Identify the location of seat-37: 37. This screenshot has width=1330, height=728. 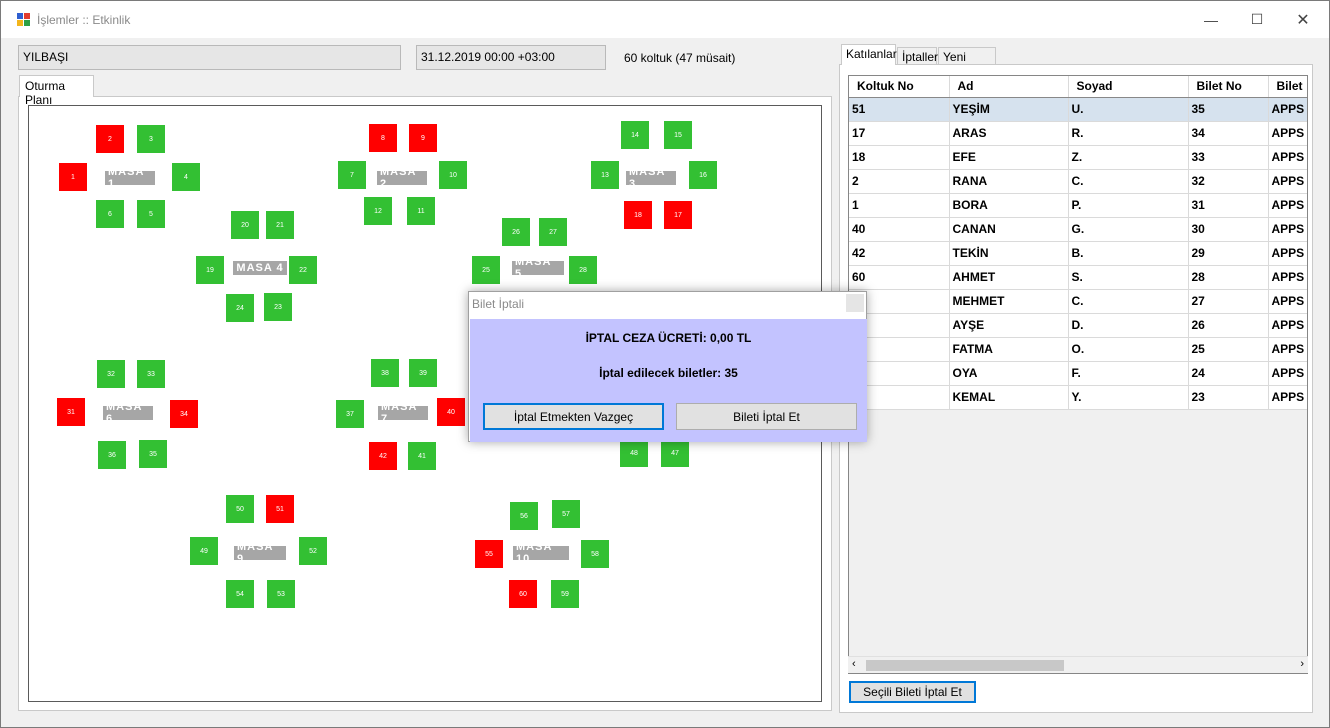
(350, 414).